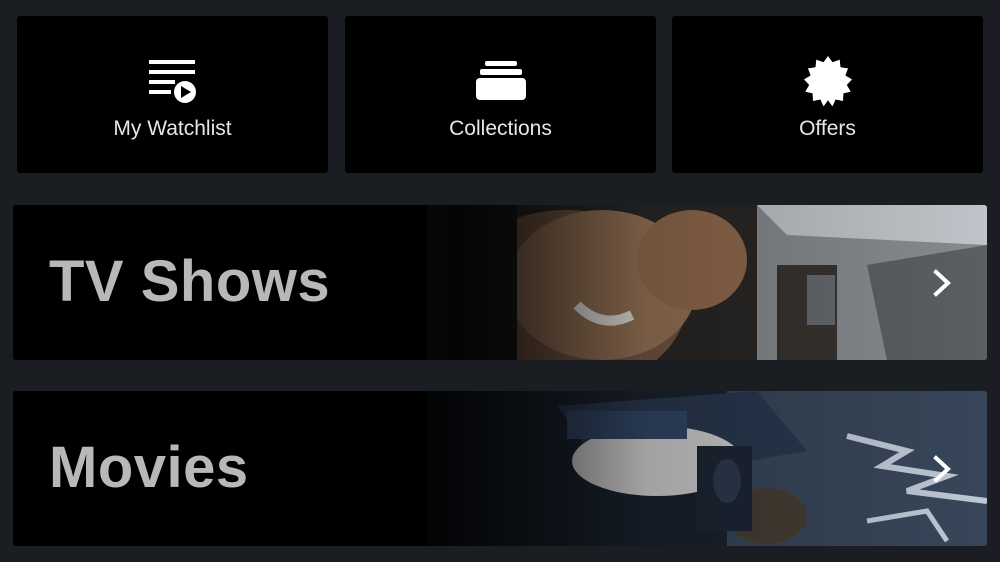 The image size is (1000, 562). I want to click on my-watchlist-label: My Watchlist, so click(172, 128).